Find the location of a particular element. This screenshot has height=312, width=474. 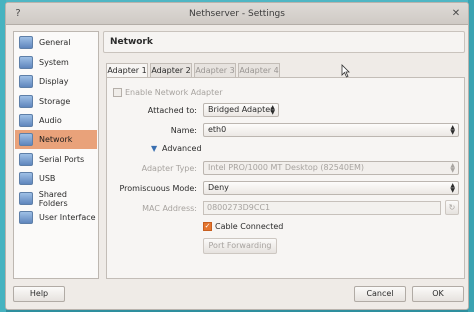

page-title: Network is located at coordinates (131, 42).